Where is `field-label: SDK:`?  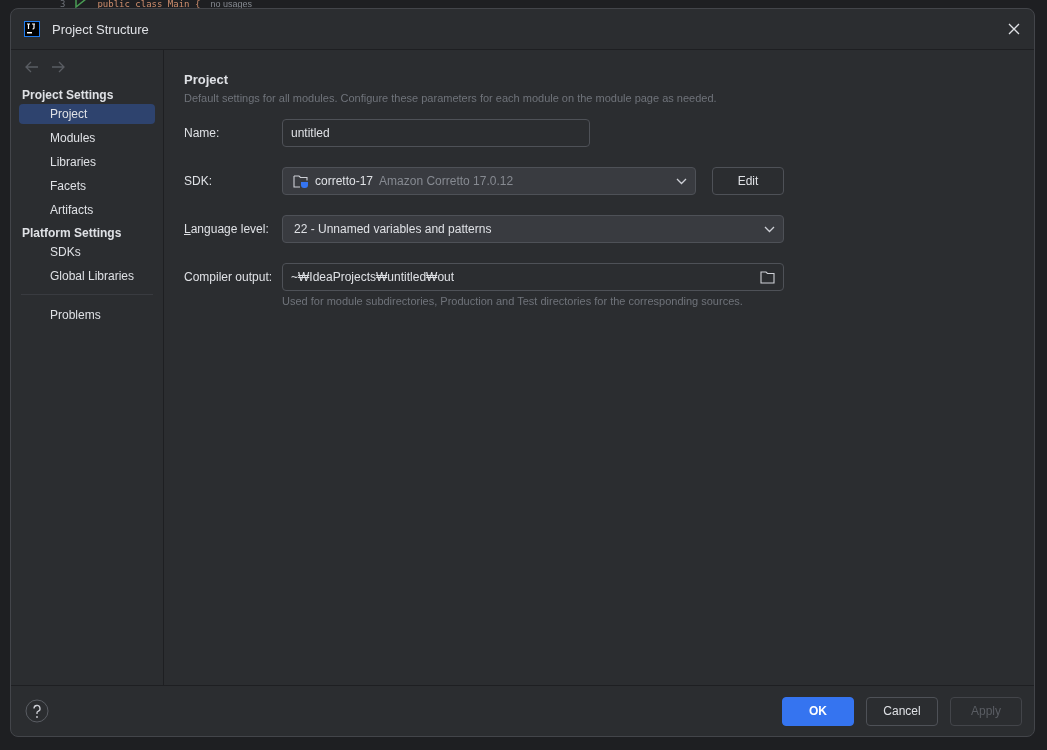
field-label: SDK: is located at coordinates (198, 181).